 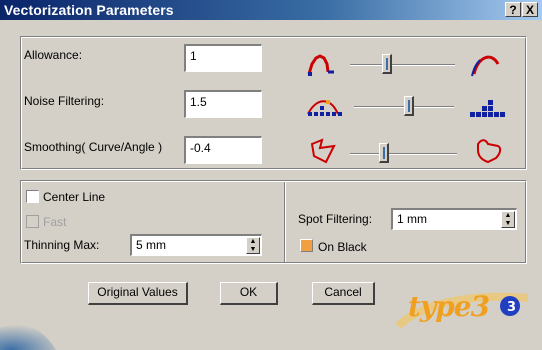 What do you see at coordinates (196, 245) in the screenshot?
I see `thinning-max-spinbox: 5 mm ▲ ▼` at bounding box center [196, 245].